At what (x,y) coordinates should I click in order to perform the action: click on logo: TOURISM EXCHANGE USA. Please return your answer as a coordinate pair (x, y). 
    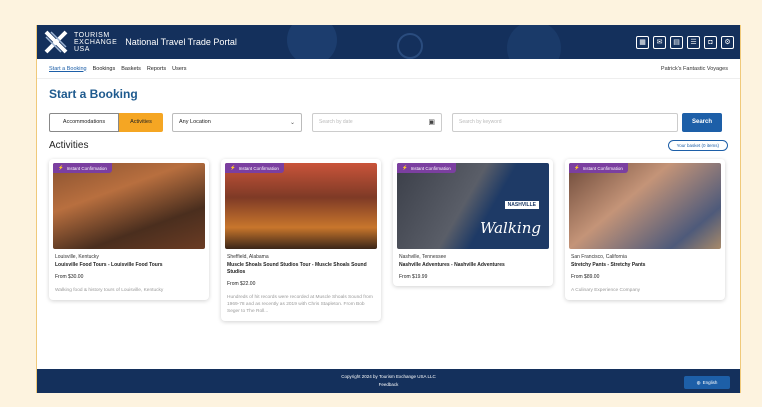
    Looking at the image, I should click on (80, 42).